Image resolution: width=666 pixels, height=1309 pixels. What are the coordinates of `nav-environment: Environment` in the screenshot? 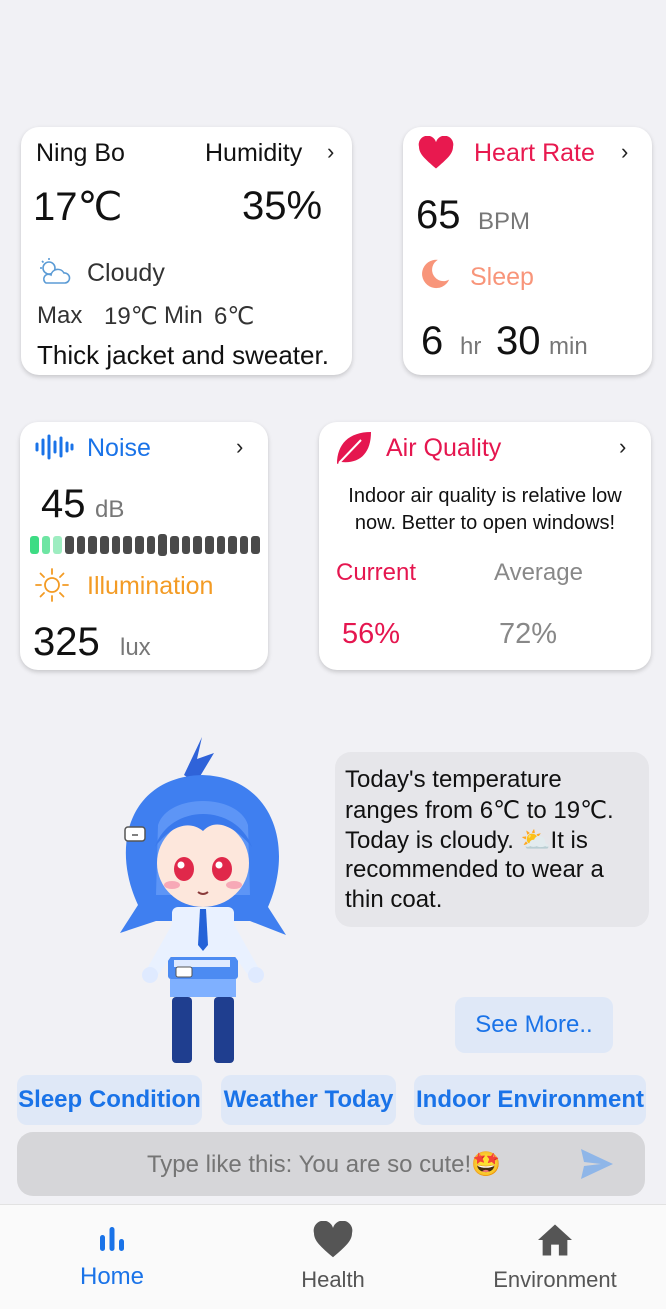 It's located at (555, 1258).